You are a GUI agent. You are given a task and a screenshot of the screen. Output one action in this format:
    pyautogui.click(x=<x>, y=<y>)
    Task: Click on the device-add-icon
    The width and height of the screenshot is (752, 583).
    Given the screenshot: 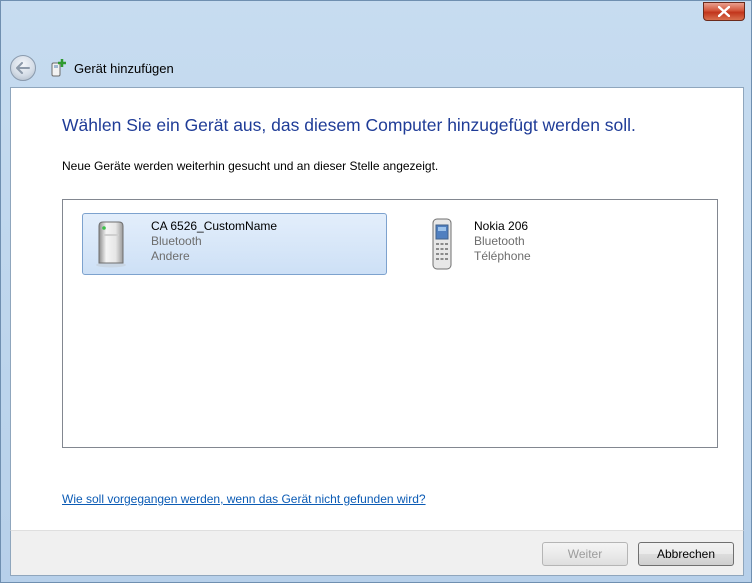 What is the action you would take?
    pyautogui.click(x=58, y=68)
    